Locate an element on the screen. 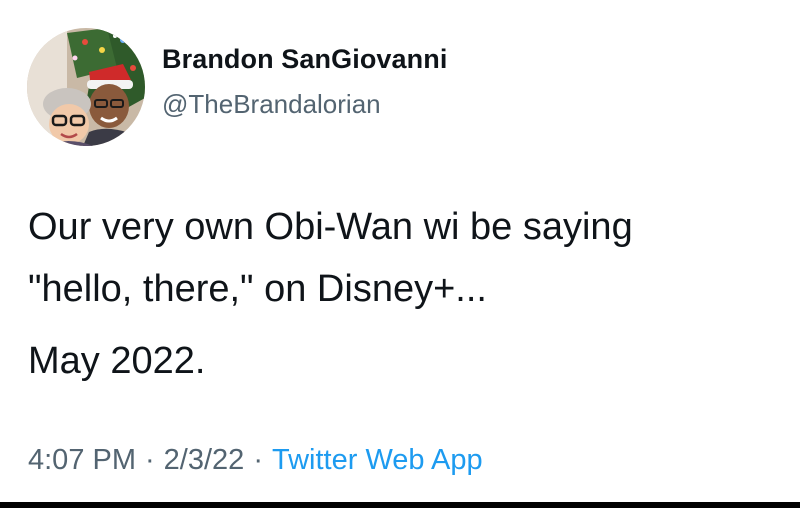 The width and height of the screenshot is (800, 508). author-avatar is located at coordinates (86, 87).